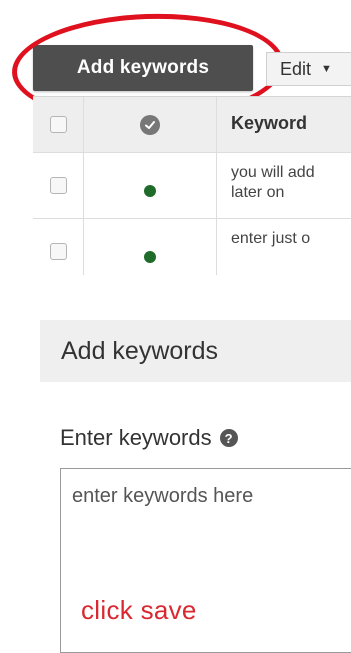 This screenshot has height=653, width=351. Describe the element at coordinates (296, 68) in the screenshot. I see `edit-label: Edit` at that location.